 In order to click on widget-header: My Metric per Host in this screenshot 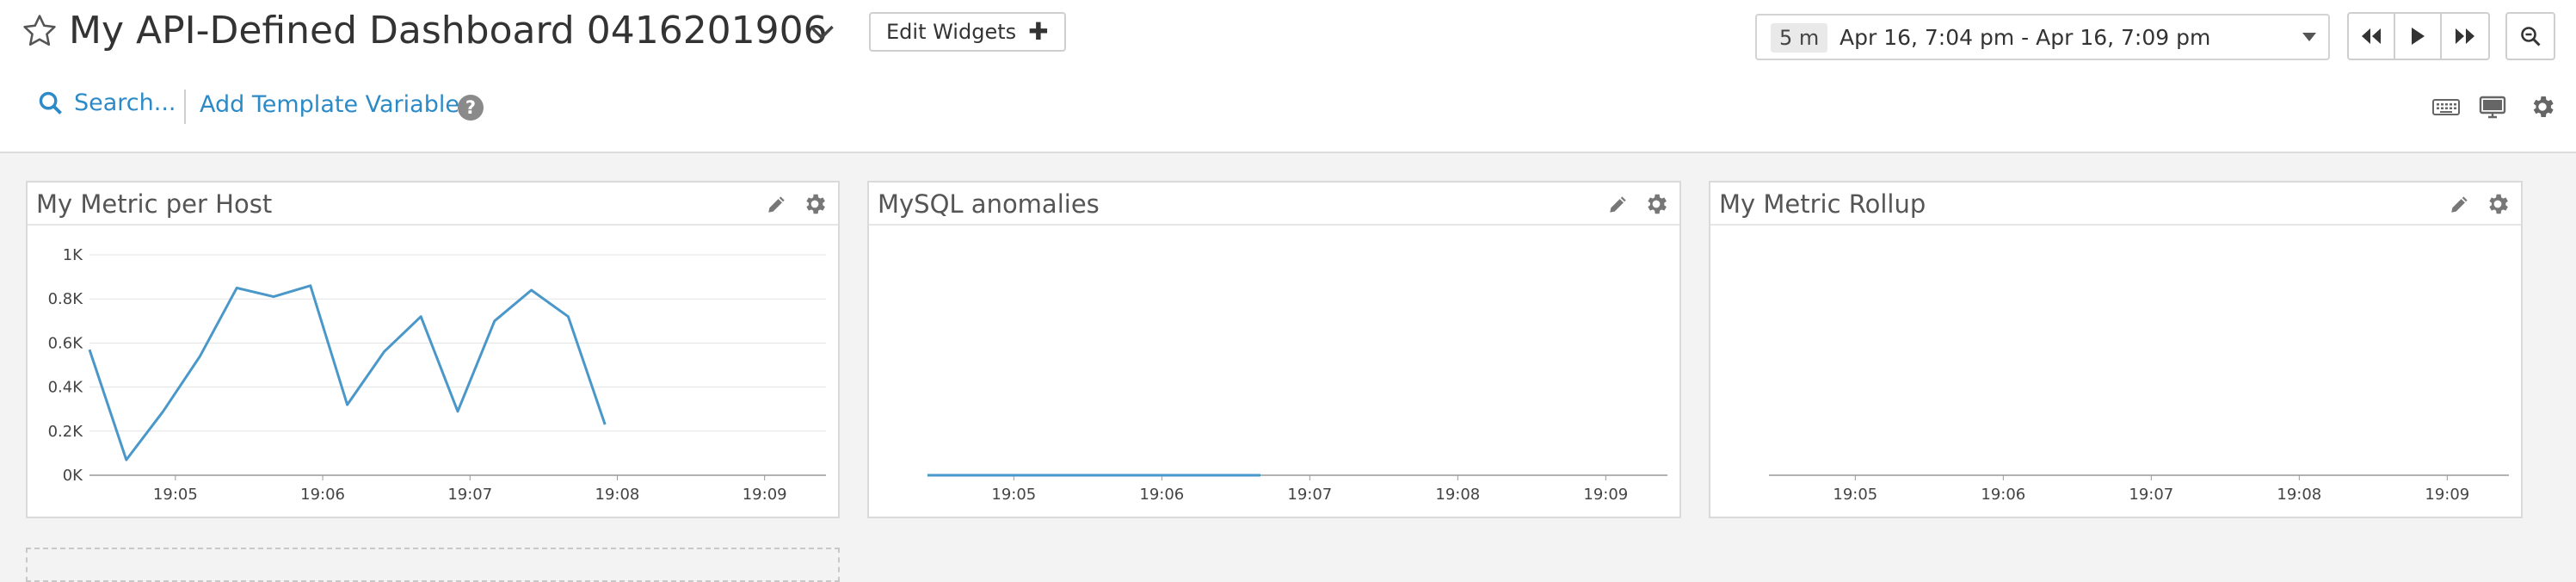, I will do `click(433, 204)`.